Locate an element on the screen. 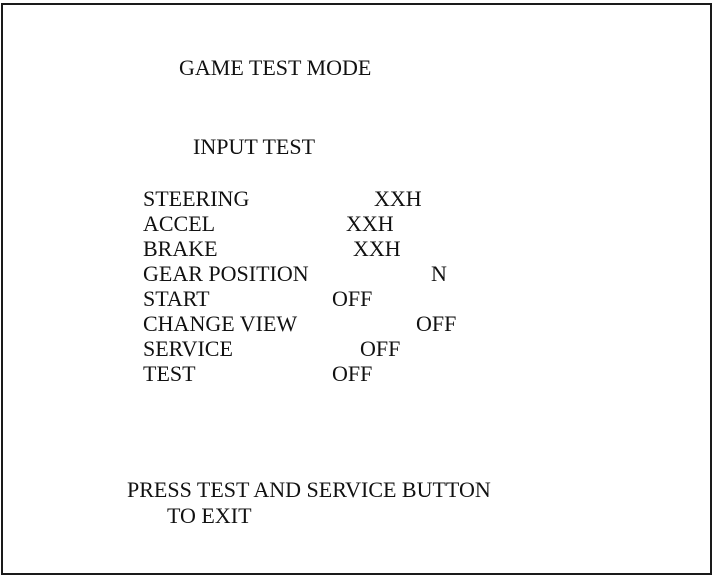  screen-title: GAME TEST MODE is located at coordinates (275, 67).